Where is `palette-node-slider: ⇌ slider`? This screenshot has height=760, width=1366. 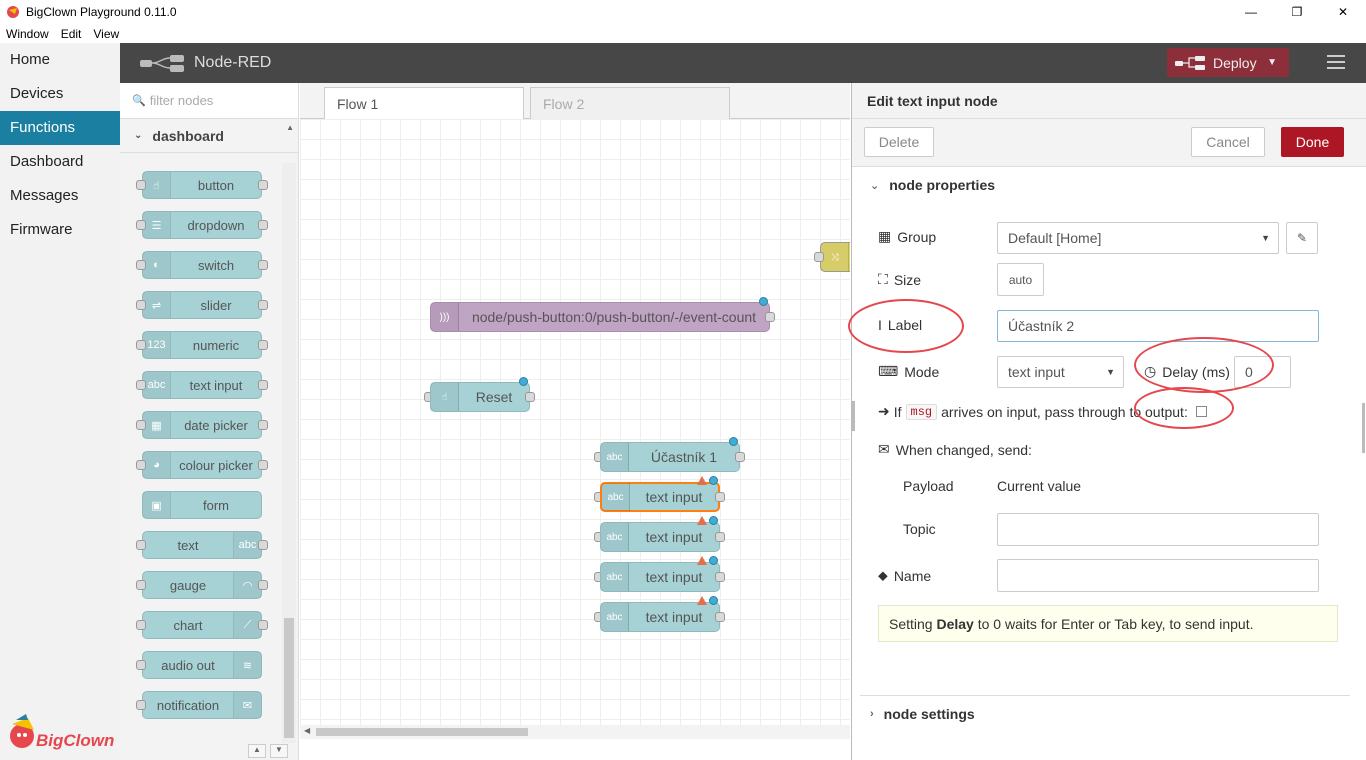 palette-node-slider: ⇌ slider is located at coordinates (202, 305).